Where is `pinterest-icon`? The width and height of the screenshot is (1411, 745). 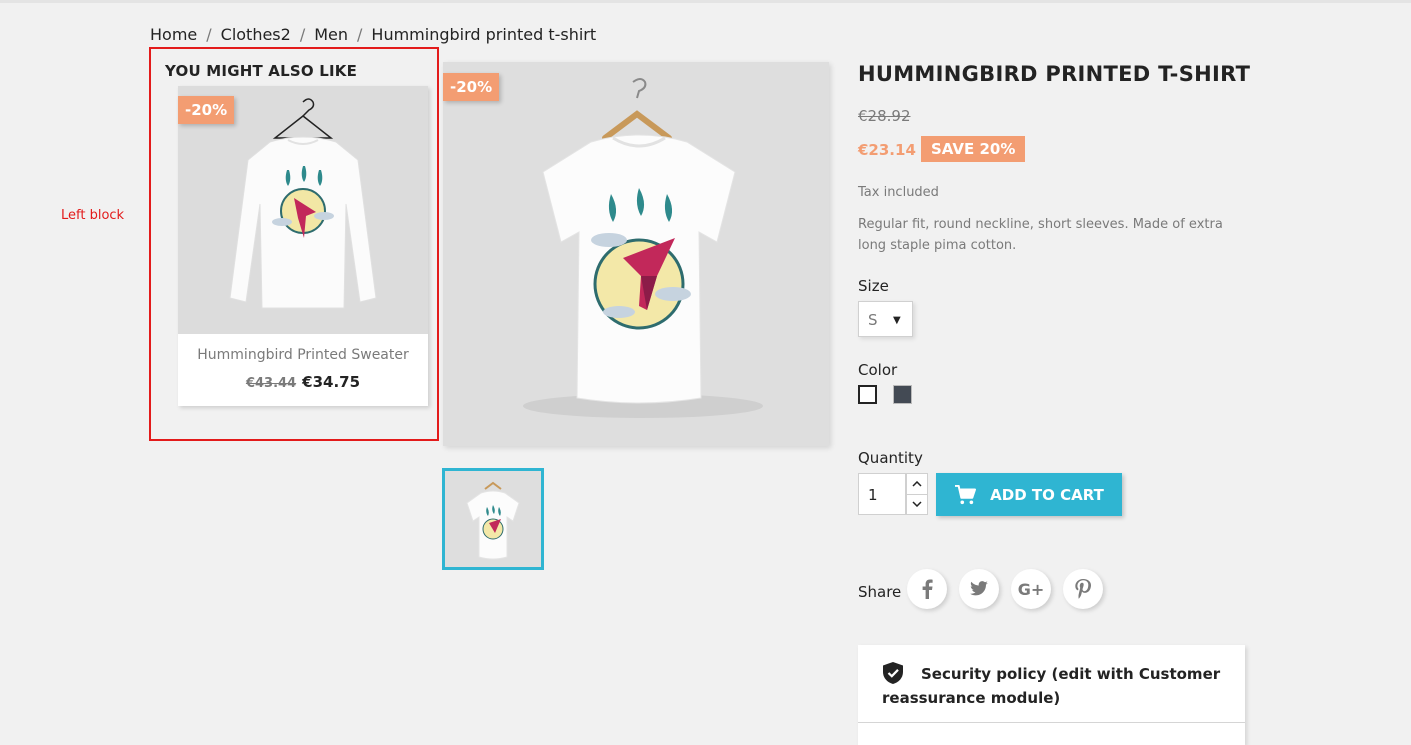 pinterest-icon is located at coordinates (1083, 589).